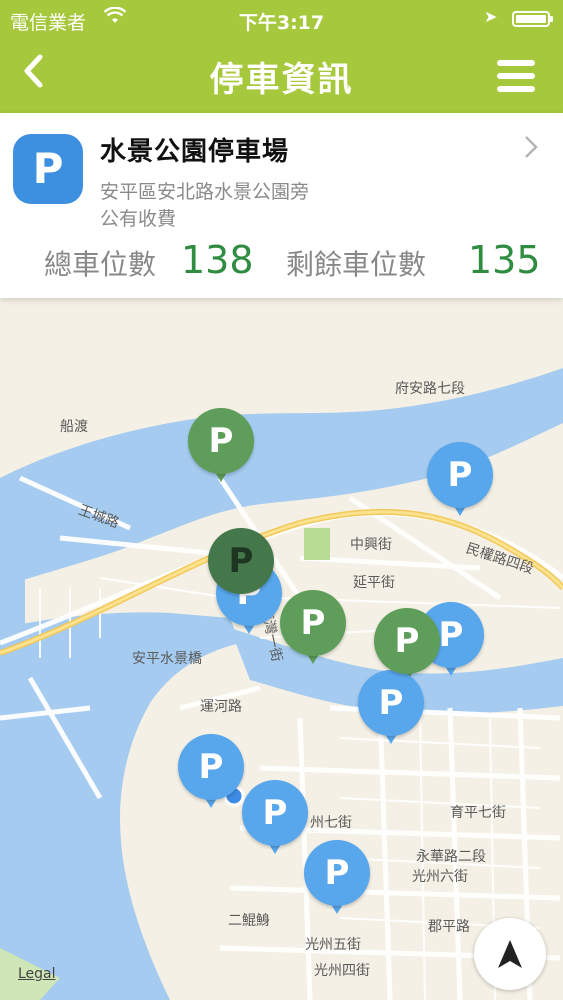 The width and height of the screenshot is (563, 1000). What do you see at coordinates (167, 659) in the screenshot?
I see `map-label: 安平水景橋` at bounding box center [167, 659].